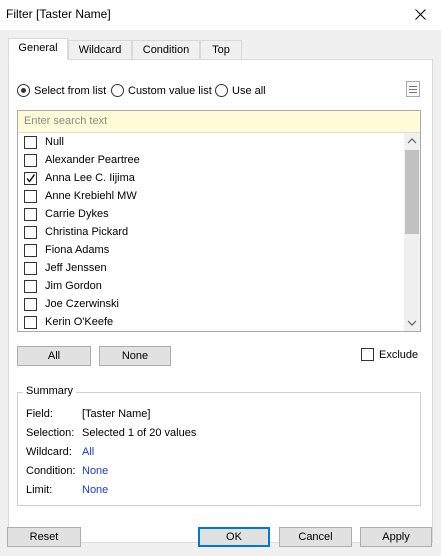  I want to click on reset-button: Reset, so click(44, 537).